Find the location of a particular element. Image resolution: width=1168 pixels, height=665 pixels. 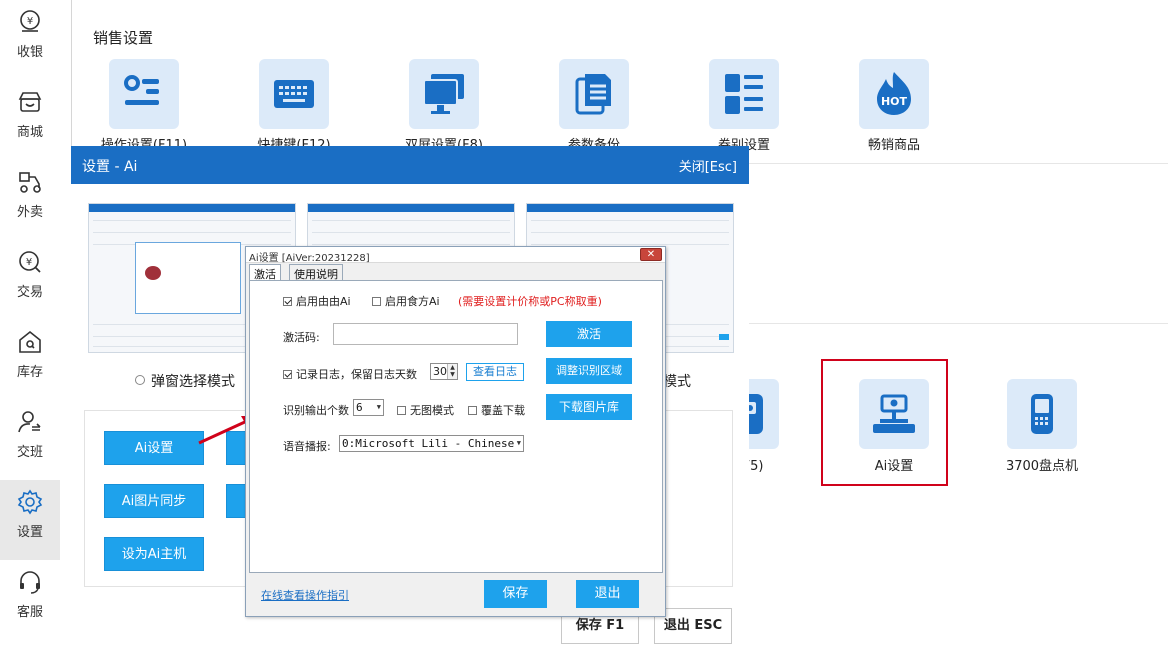

section-title: 销售设置 is located at coordinates (123, 38).